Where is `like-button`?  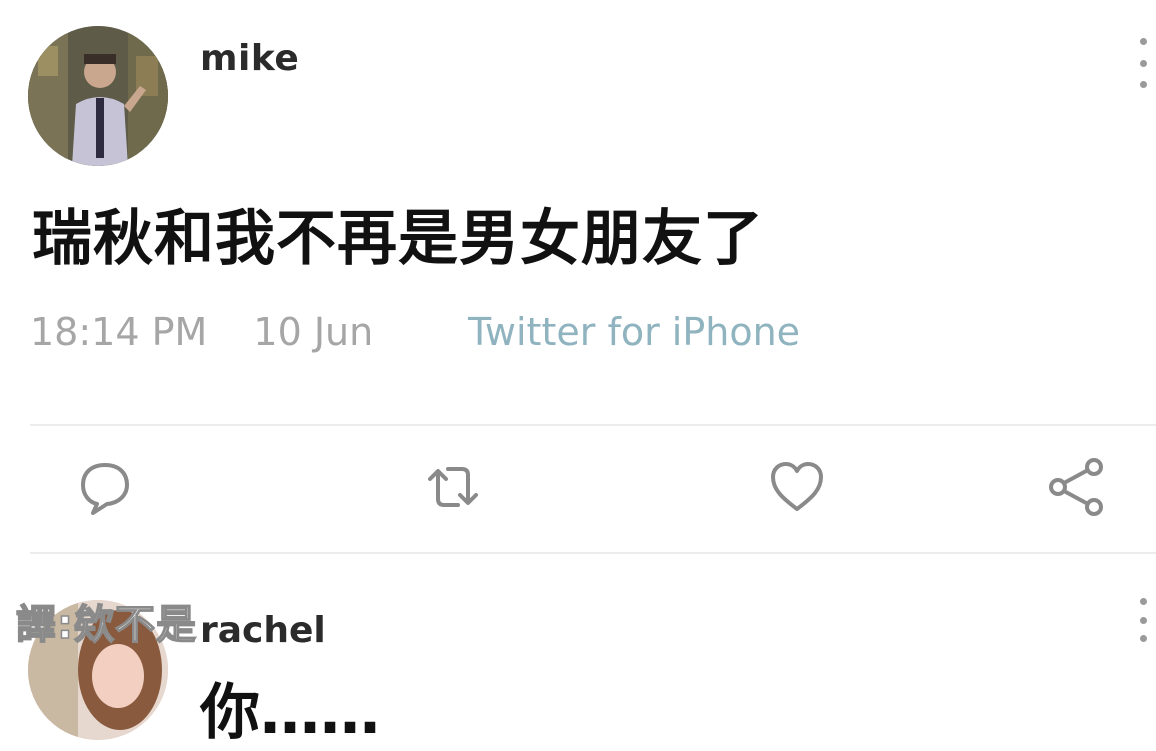
like-button is located at coordinates (797, 487).